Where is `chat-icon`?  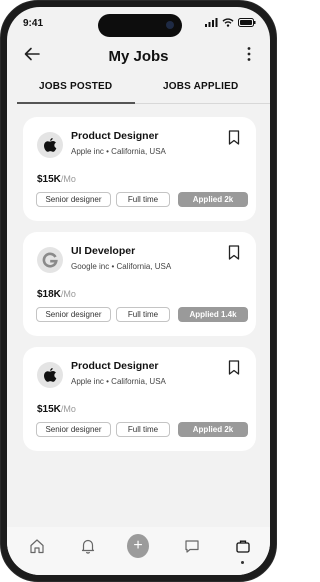
chat-icon is located at coordinates (192, 546).